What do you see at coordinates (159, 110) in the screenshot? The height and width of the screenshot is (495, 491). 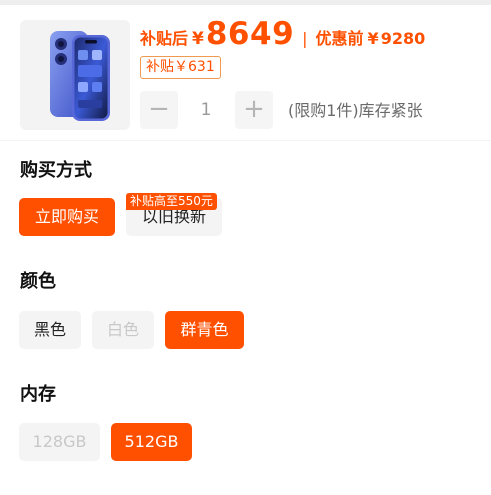 I see `quantity-decrease-button: −` at bounding box center [159, 110].